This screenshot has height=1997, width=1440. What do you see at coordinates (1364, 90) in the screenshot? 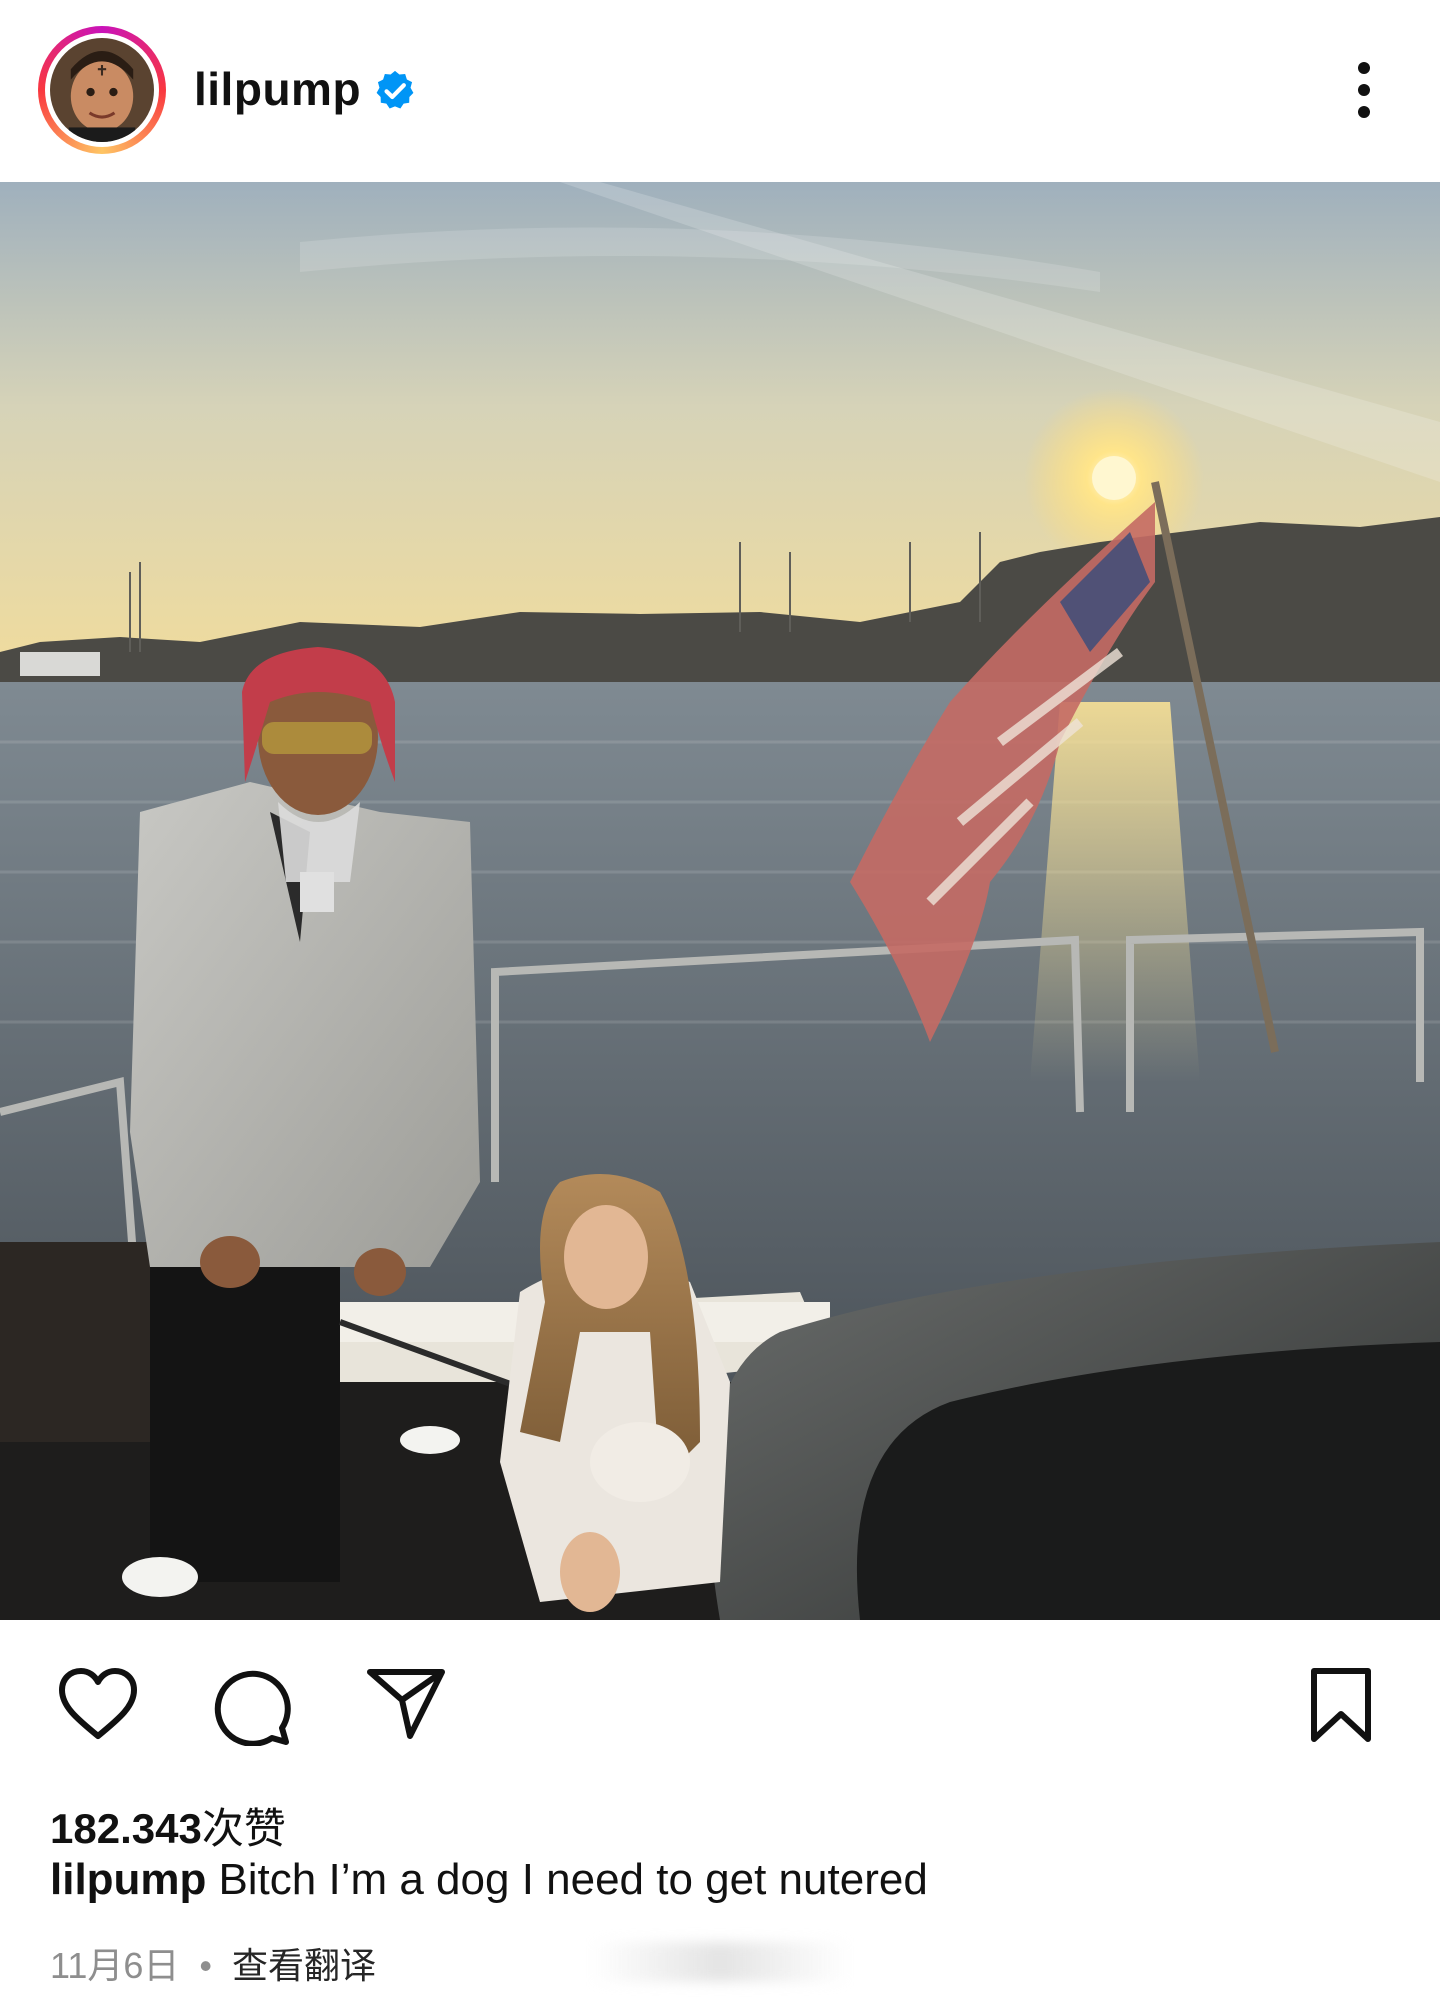
I see `more-options-button` at bounding box center [1364, 90].